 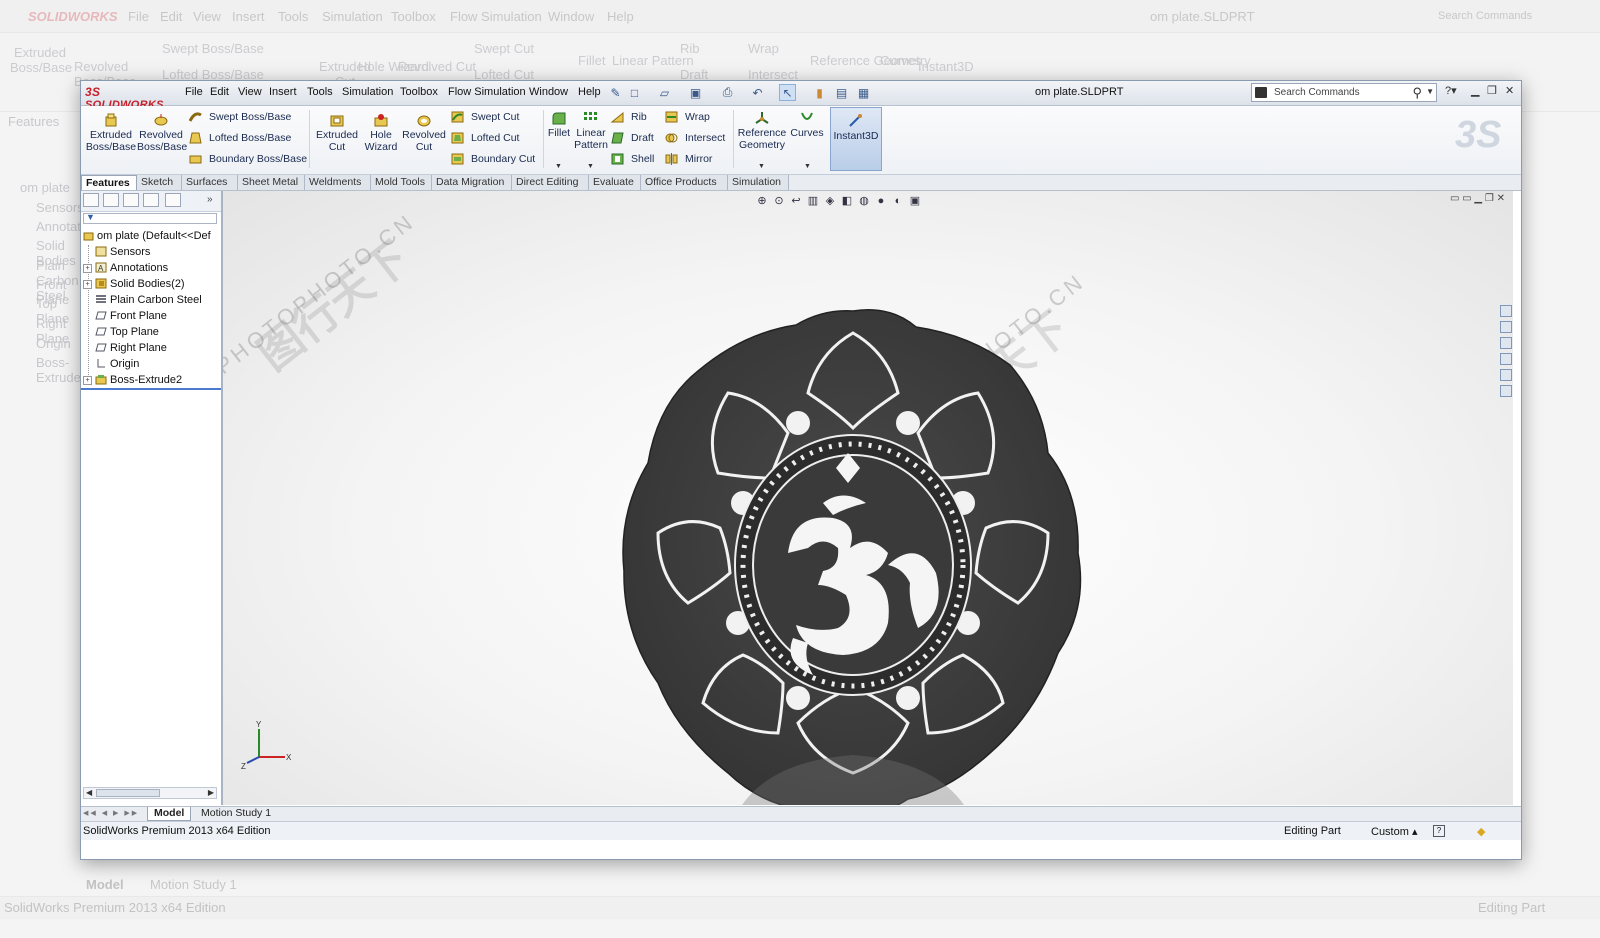 I want to click on scroll-thumb, so click(x=128, y=793).